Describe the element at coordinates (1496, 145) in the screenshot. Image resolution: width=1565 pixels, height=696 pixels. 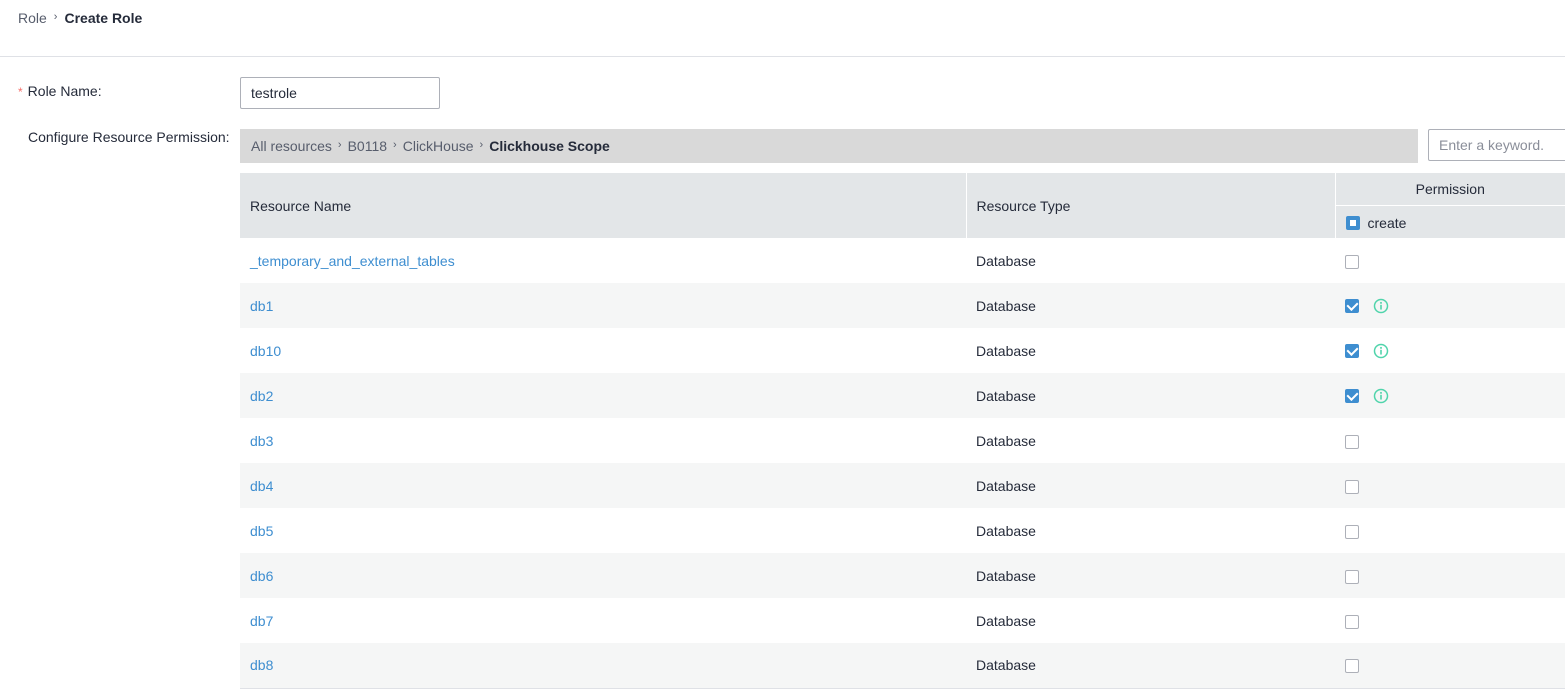
I see `keyword-search-input` at that location.